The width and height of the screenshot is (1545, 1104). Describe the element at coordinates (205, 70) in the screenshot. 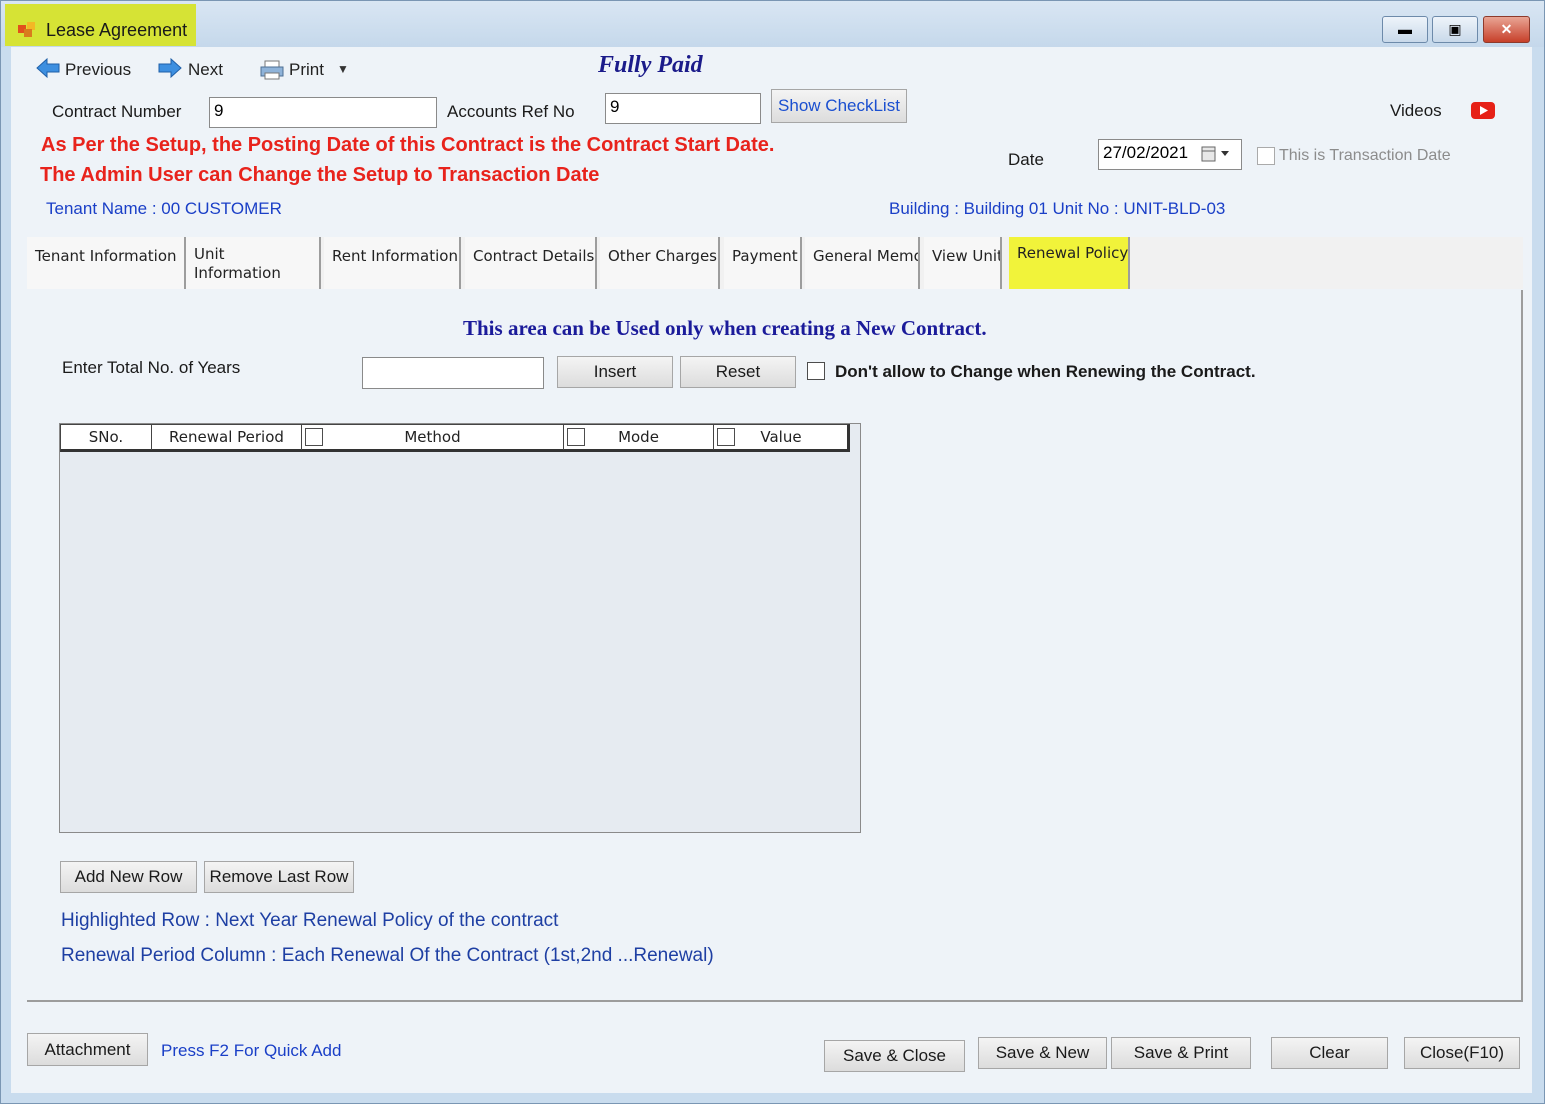

I see `next-button: Next` at that location.